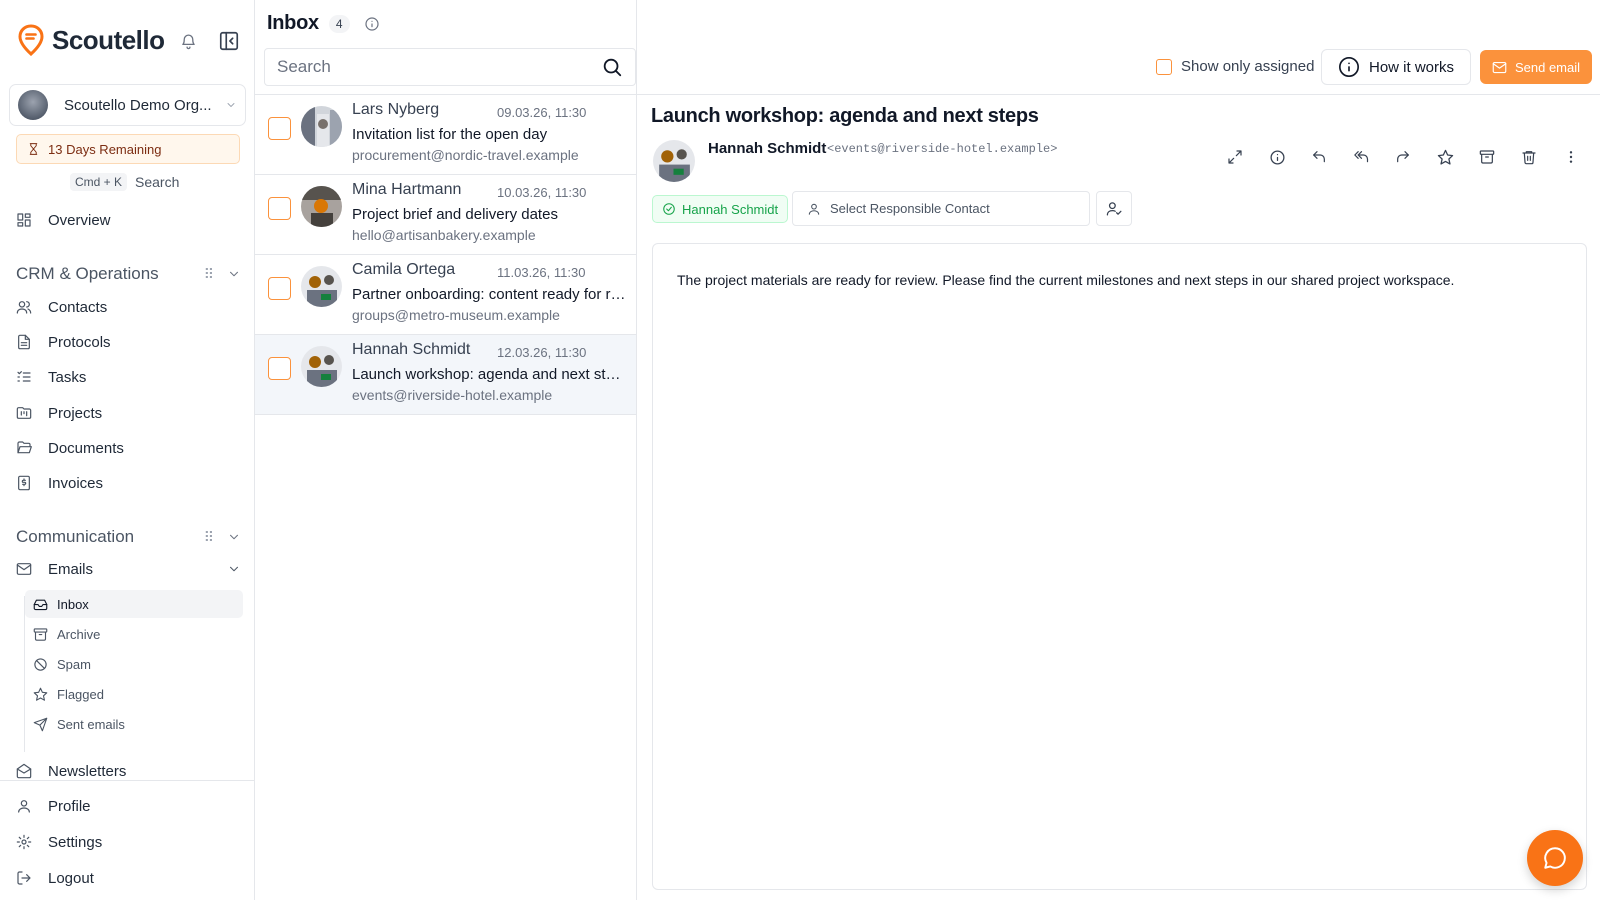  I want to click on sub-spam: Spam, so click(134, 664).